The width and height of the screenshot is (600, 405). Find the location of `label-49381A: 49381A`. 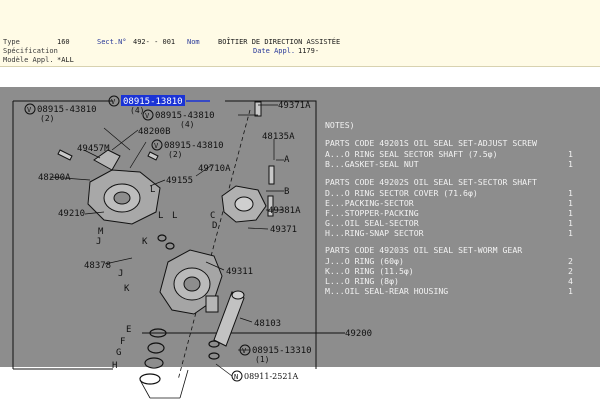

label-49381A: 49381A is located at coordinates (284, 211).